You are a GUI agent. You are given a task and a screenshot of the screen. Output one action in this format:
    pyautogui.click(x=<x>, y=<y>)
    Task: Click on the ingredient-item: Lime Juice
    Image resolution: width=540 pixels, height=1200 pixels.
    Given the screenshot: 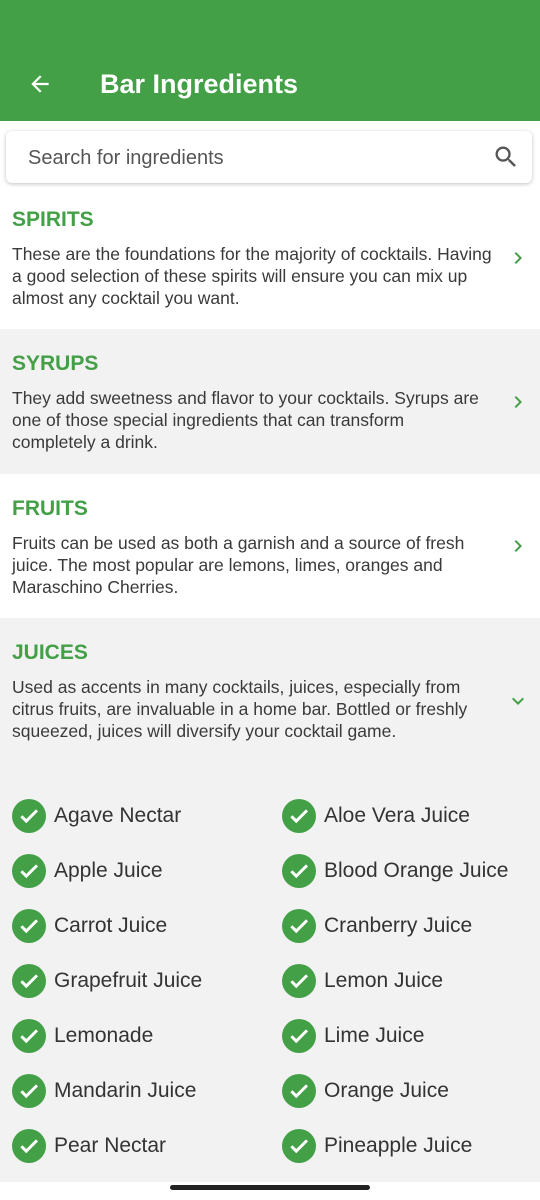 What is the action you would take?
    pyautogui.click(x=353, y=1036)
    